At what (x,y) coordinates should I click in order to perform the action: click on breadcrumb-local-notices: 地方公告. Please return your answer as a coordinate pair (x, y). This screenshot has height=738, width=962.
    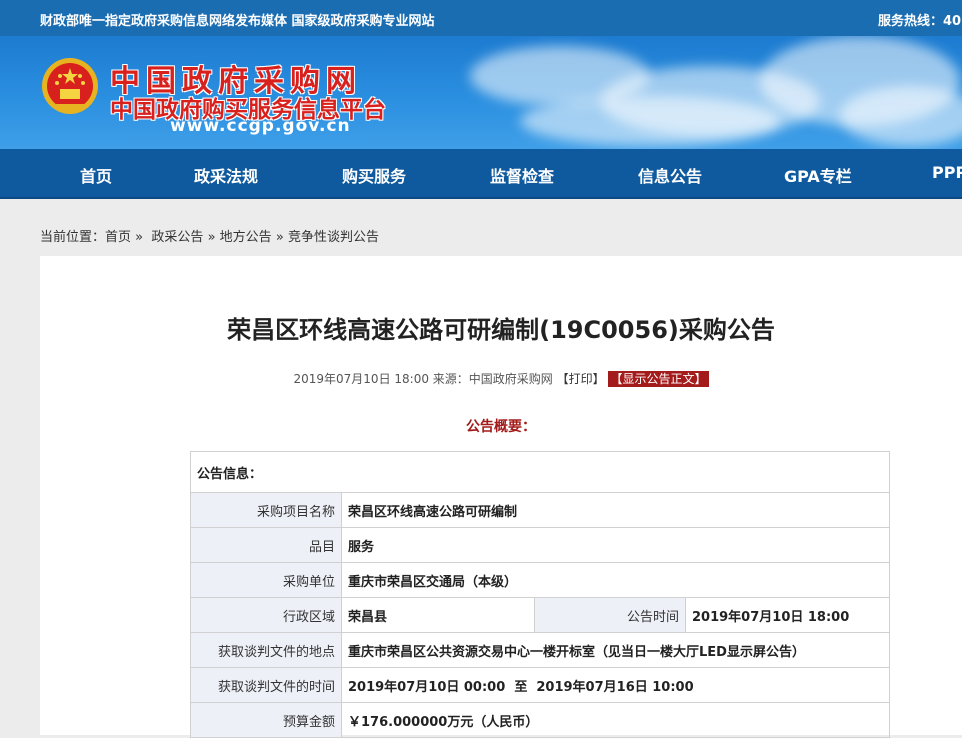
    Looking at the image, I should click on (246, 237).